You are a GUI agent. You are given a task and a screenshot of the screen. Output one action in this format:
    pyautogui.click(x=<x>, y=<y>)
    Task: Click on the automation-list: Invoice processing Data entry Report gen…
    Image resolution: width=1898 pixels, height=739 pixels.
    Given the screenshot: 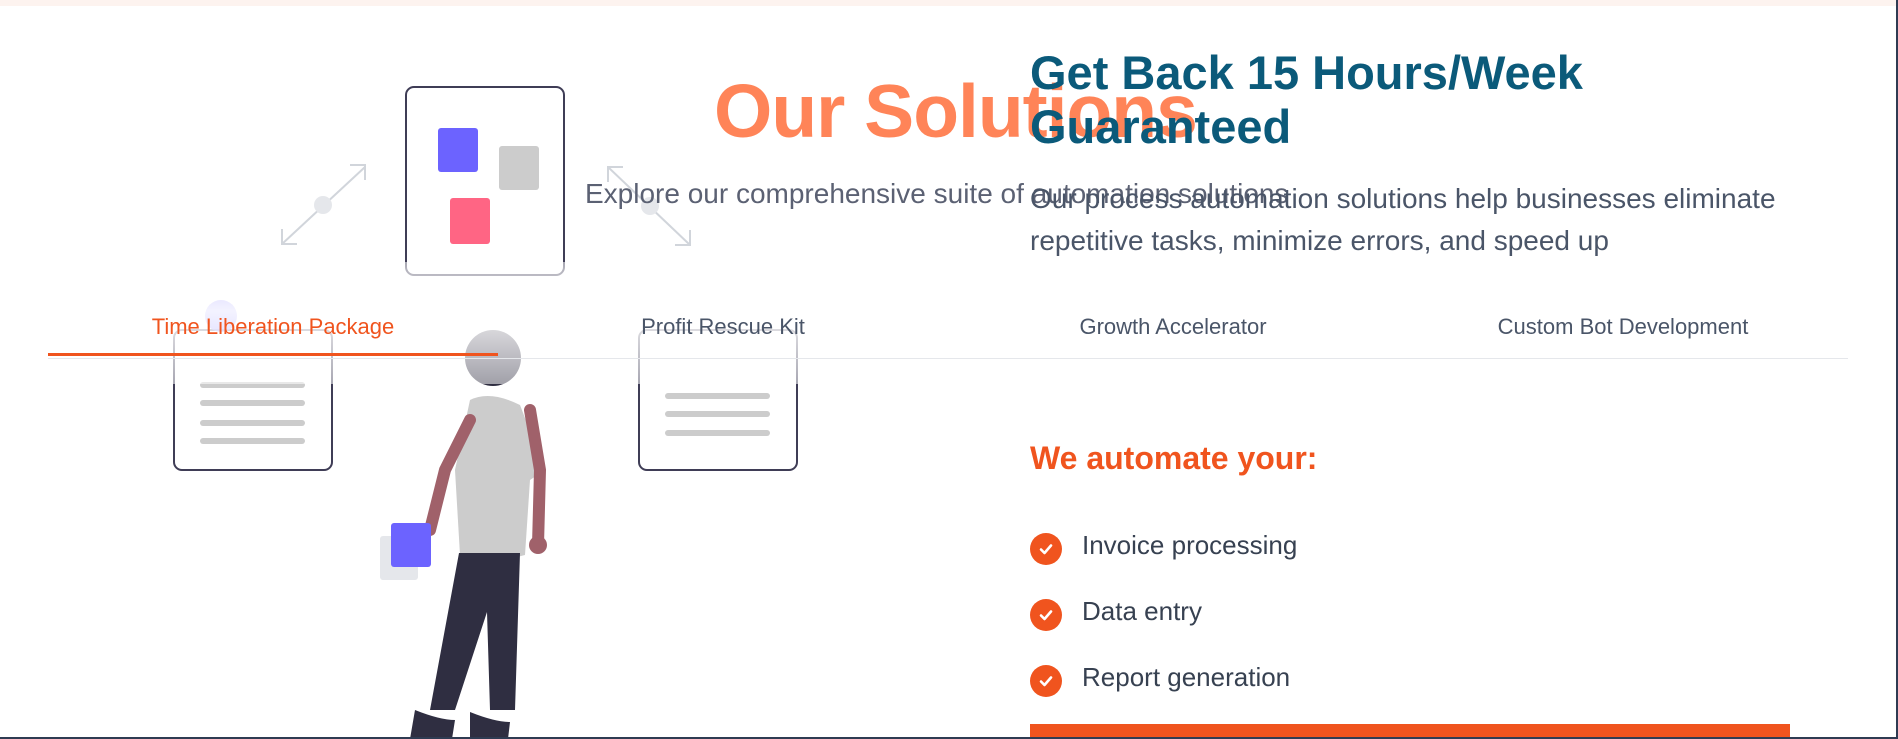 What is the action you would take?
    pyautogui.click(x=1163, y=611)
    